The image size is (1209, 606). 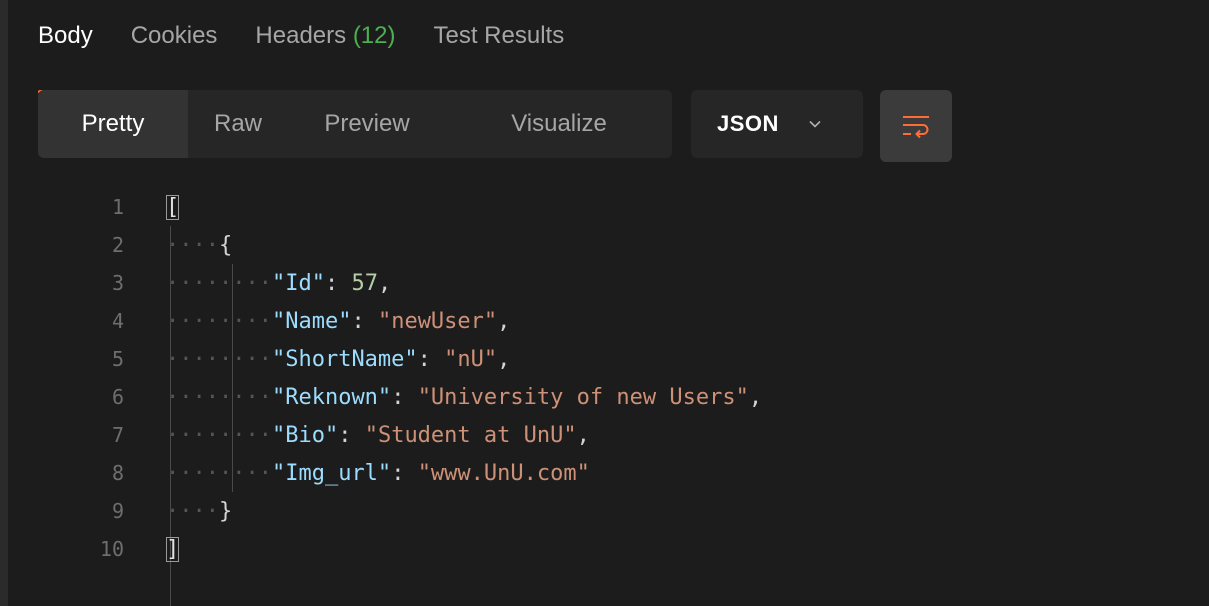 What do you see at coordinates (604, 549) in the screenshot?
I see `code-line: 10 ]` at bounding box center [604, 549].